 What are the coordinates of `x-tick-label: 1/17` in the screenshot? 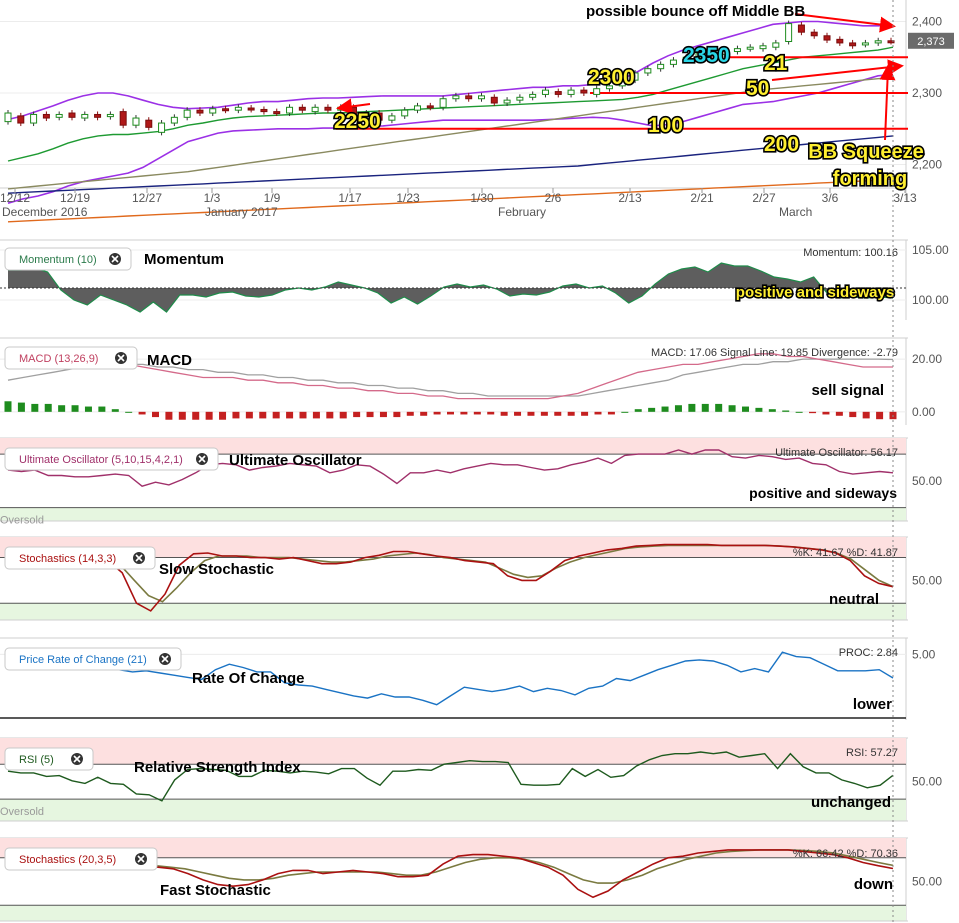 It's located at (350, 198).